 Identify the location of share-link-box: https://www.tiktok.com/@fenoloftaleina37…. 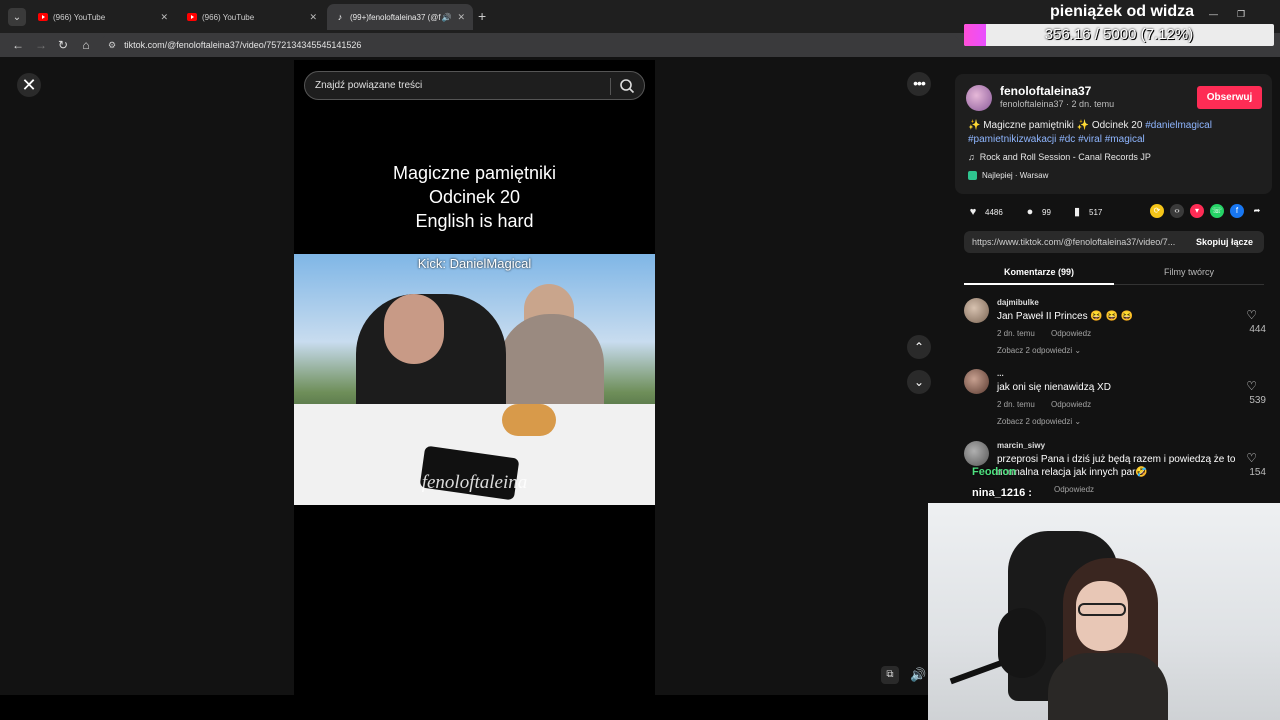
(1114, 242).